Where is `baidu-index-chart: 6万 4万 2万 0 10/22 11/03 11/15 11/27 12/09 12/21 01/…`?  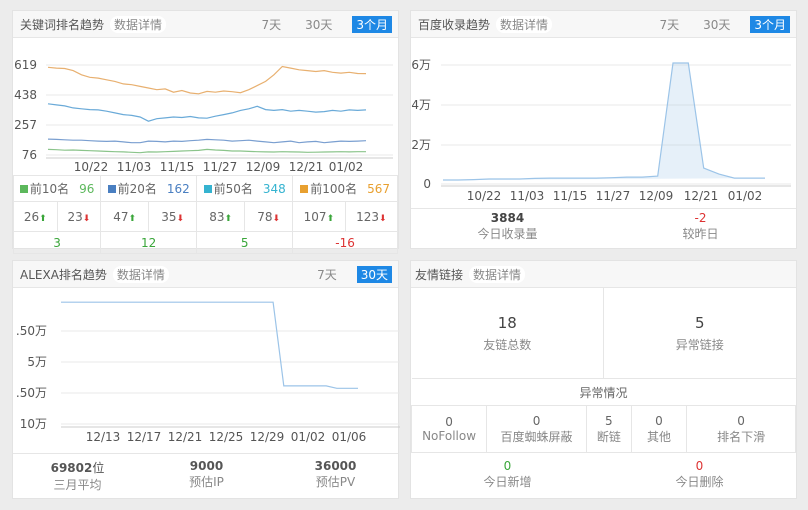
baidu-index-chart: 6万 4万 2万 0 10/22 11/03 11/15 11/27 12/09 12/21 01/… is located at coordinates (601, 130).